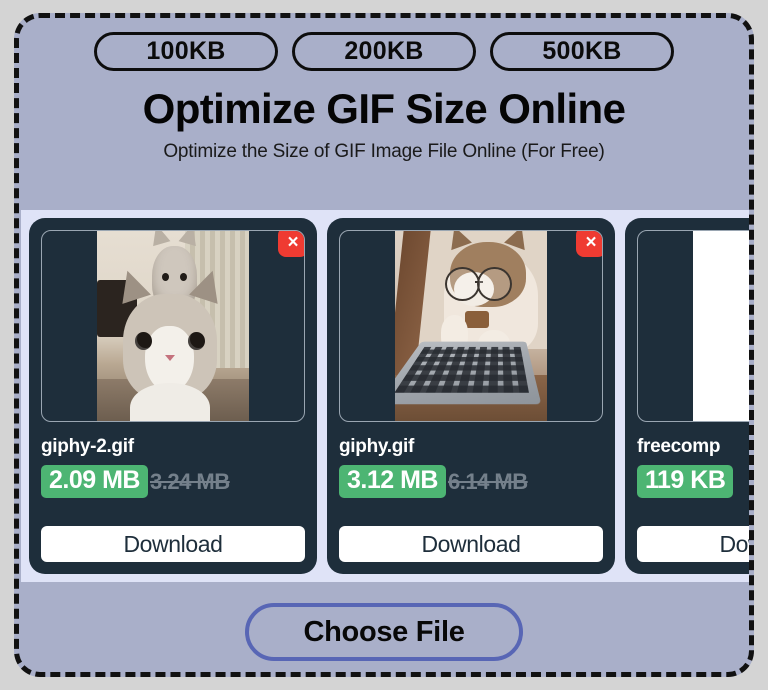  What do you see at coordinates (377, 446) in the screenshot?
I see `file-name: giphy.gif` at bounding box center [377, 446].